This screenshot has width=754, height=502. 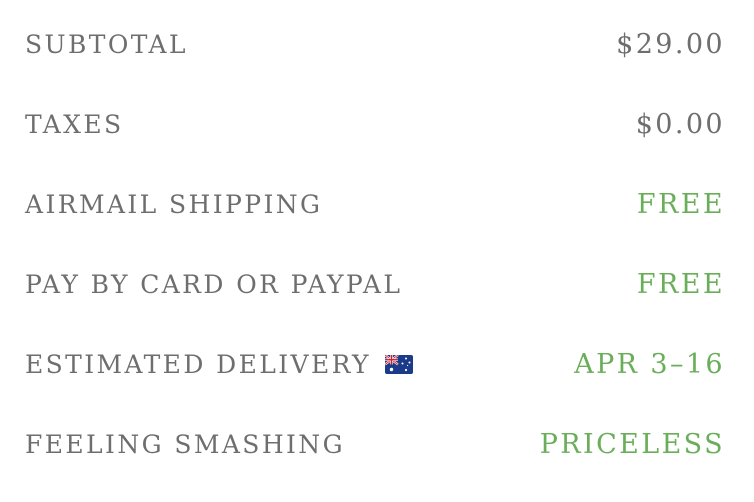 What do you see at coordinates (375, 44) in the screenshot?
I see `summary-row-subtotal: SUBTOTAL $29.00` at bounding box center [375, 44].